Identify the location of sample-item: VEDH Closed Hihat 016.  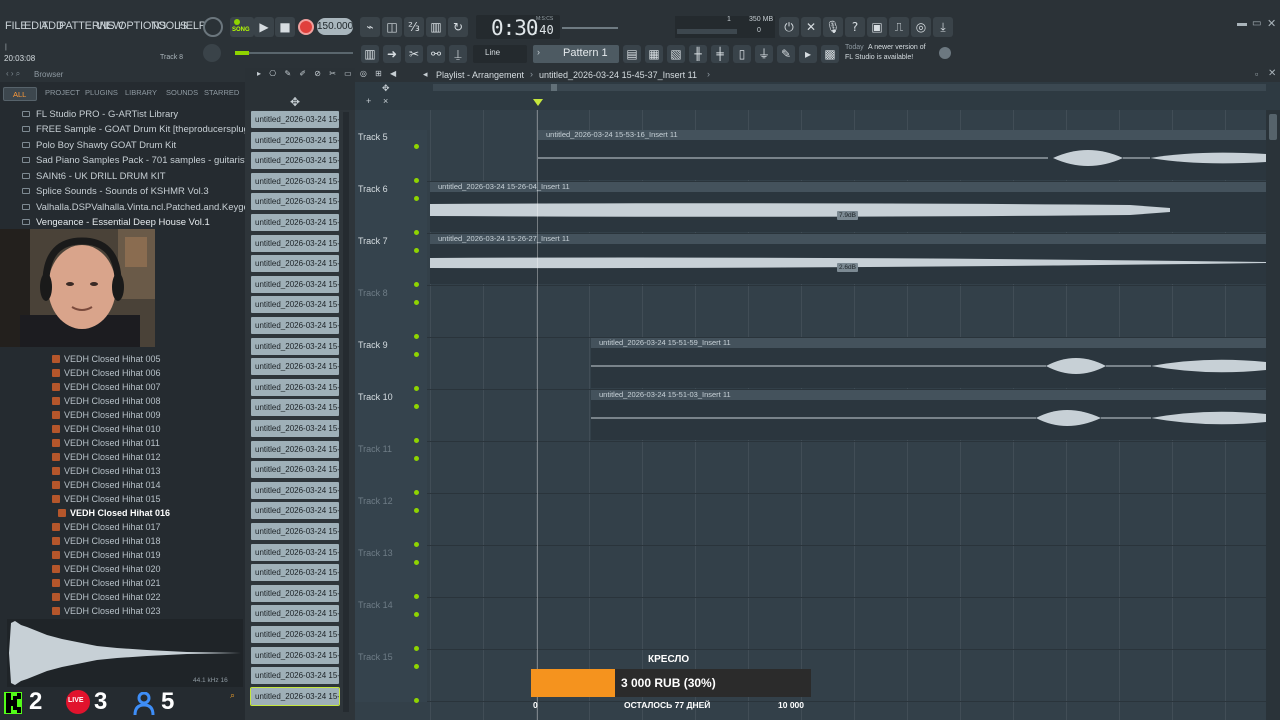
(114, 513).